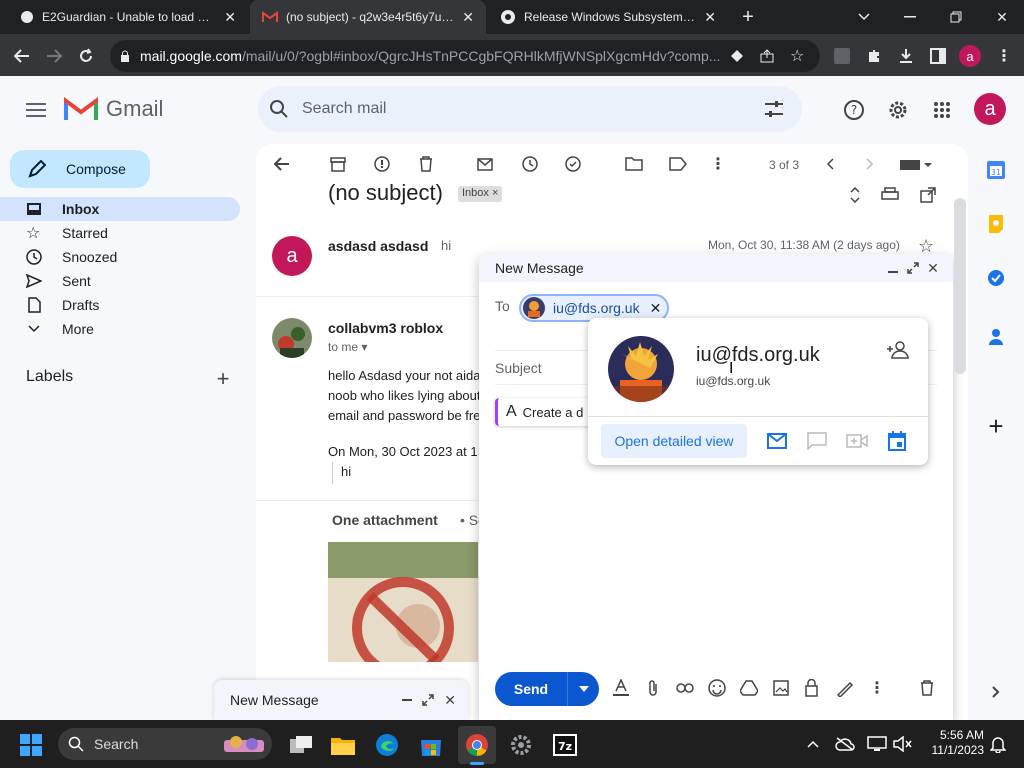 This screenshot has width=1024, height=768. Describe the element at coordinates (996, 278) in the screenshot. I see `tasks-icon` at that location.